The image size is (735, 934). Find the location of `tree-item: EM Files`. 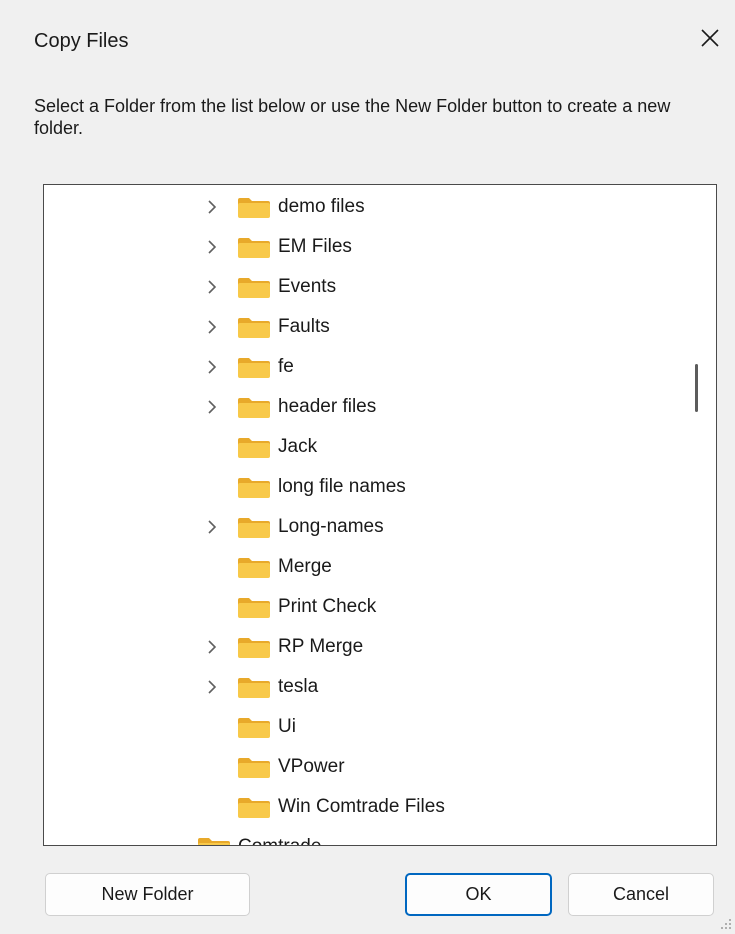

tree-item: EM Files is located at coordinates (364, 247).